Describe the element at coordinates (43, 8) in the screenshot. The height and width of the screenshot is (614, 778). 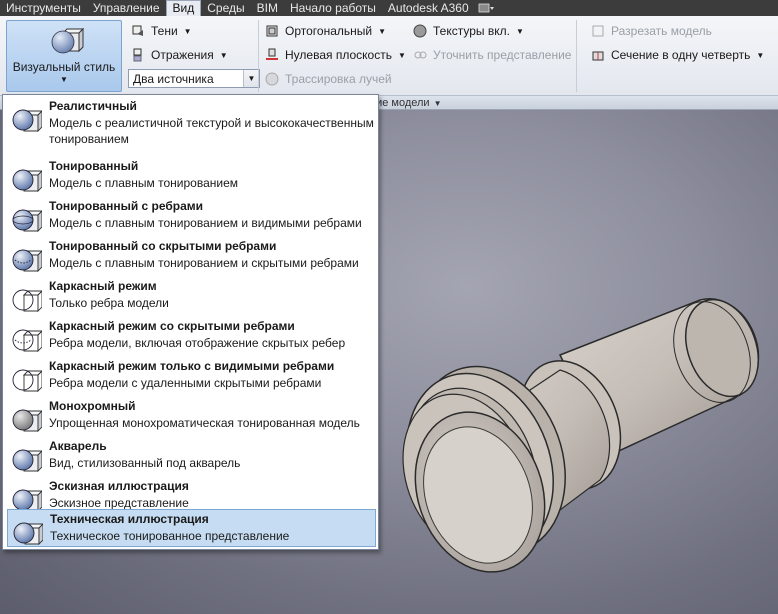
I see `menu-tools: Инструменты` at that location.